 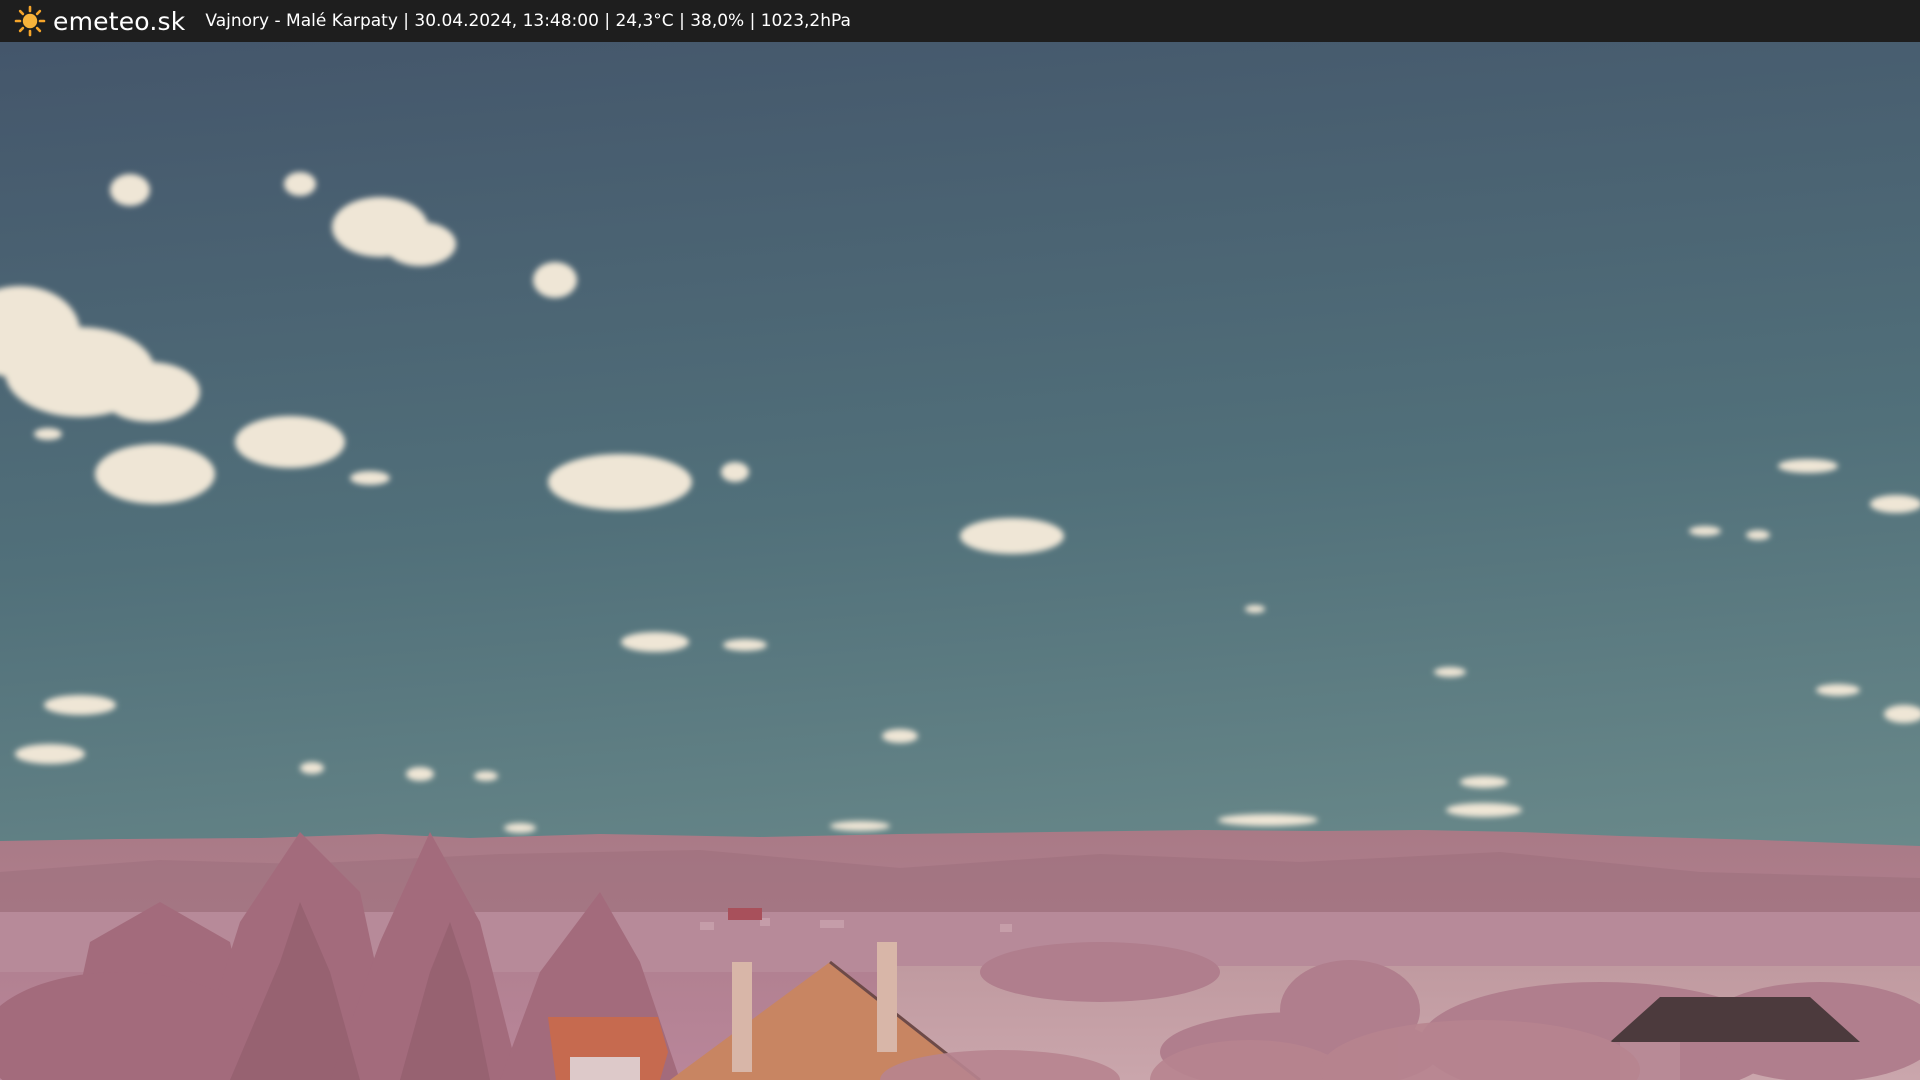 What do you see at coordinates (119, 21) in the screenshot?
I see `brand-name: emeteo.sk` at bounding box center [119, 21].